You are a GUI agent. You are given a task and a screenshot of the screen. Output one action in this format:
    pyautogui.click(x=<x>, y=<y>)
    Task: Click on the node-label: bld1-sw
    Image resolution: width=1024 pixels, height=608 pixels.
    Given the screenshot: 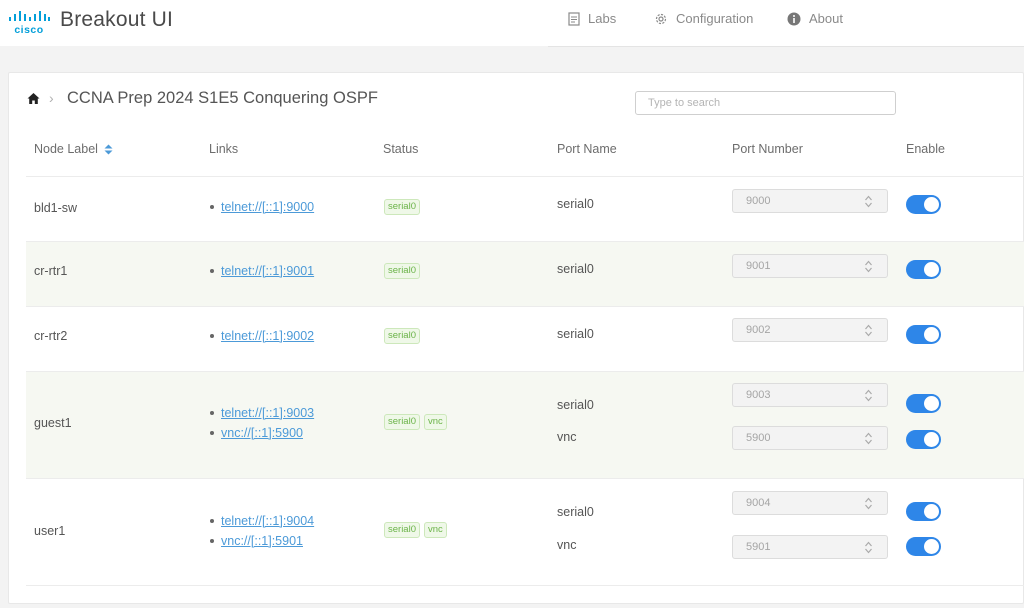 What is the action you would take?
    pyautogui.click(x=56, y=208)
    